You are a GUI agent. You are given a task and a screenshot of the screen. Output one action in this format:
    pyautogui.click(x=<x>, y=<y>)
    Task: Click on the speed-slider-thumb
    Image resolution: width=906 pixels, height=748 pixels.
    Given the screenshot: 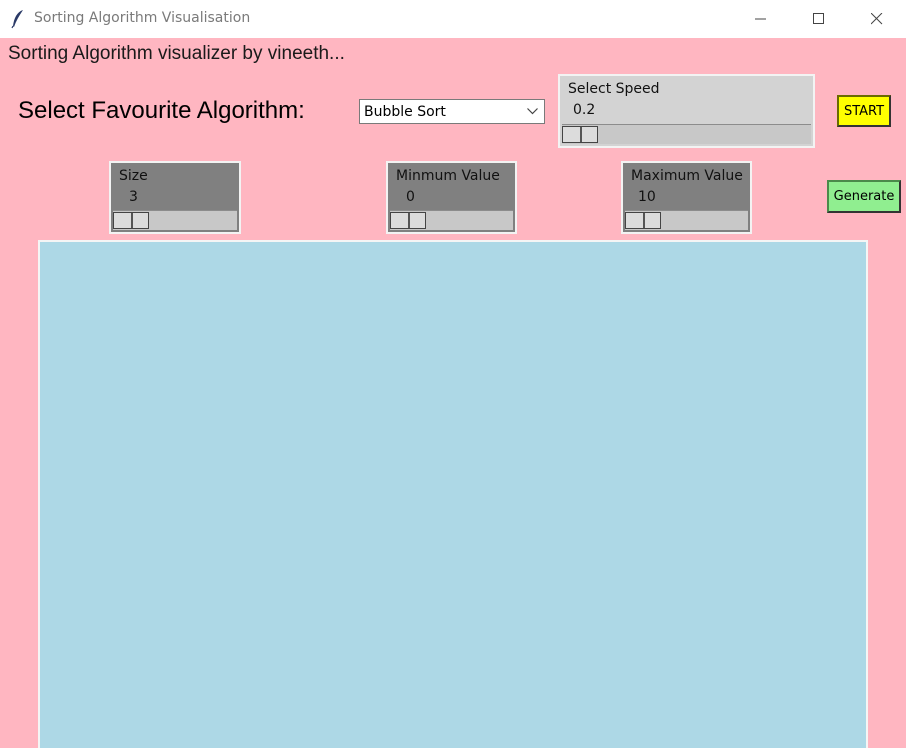 What is the action you would take?
    pyautogui.click(x=580, y=134)
    